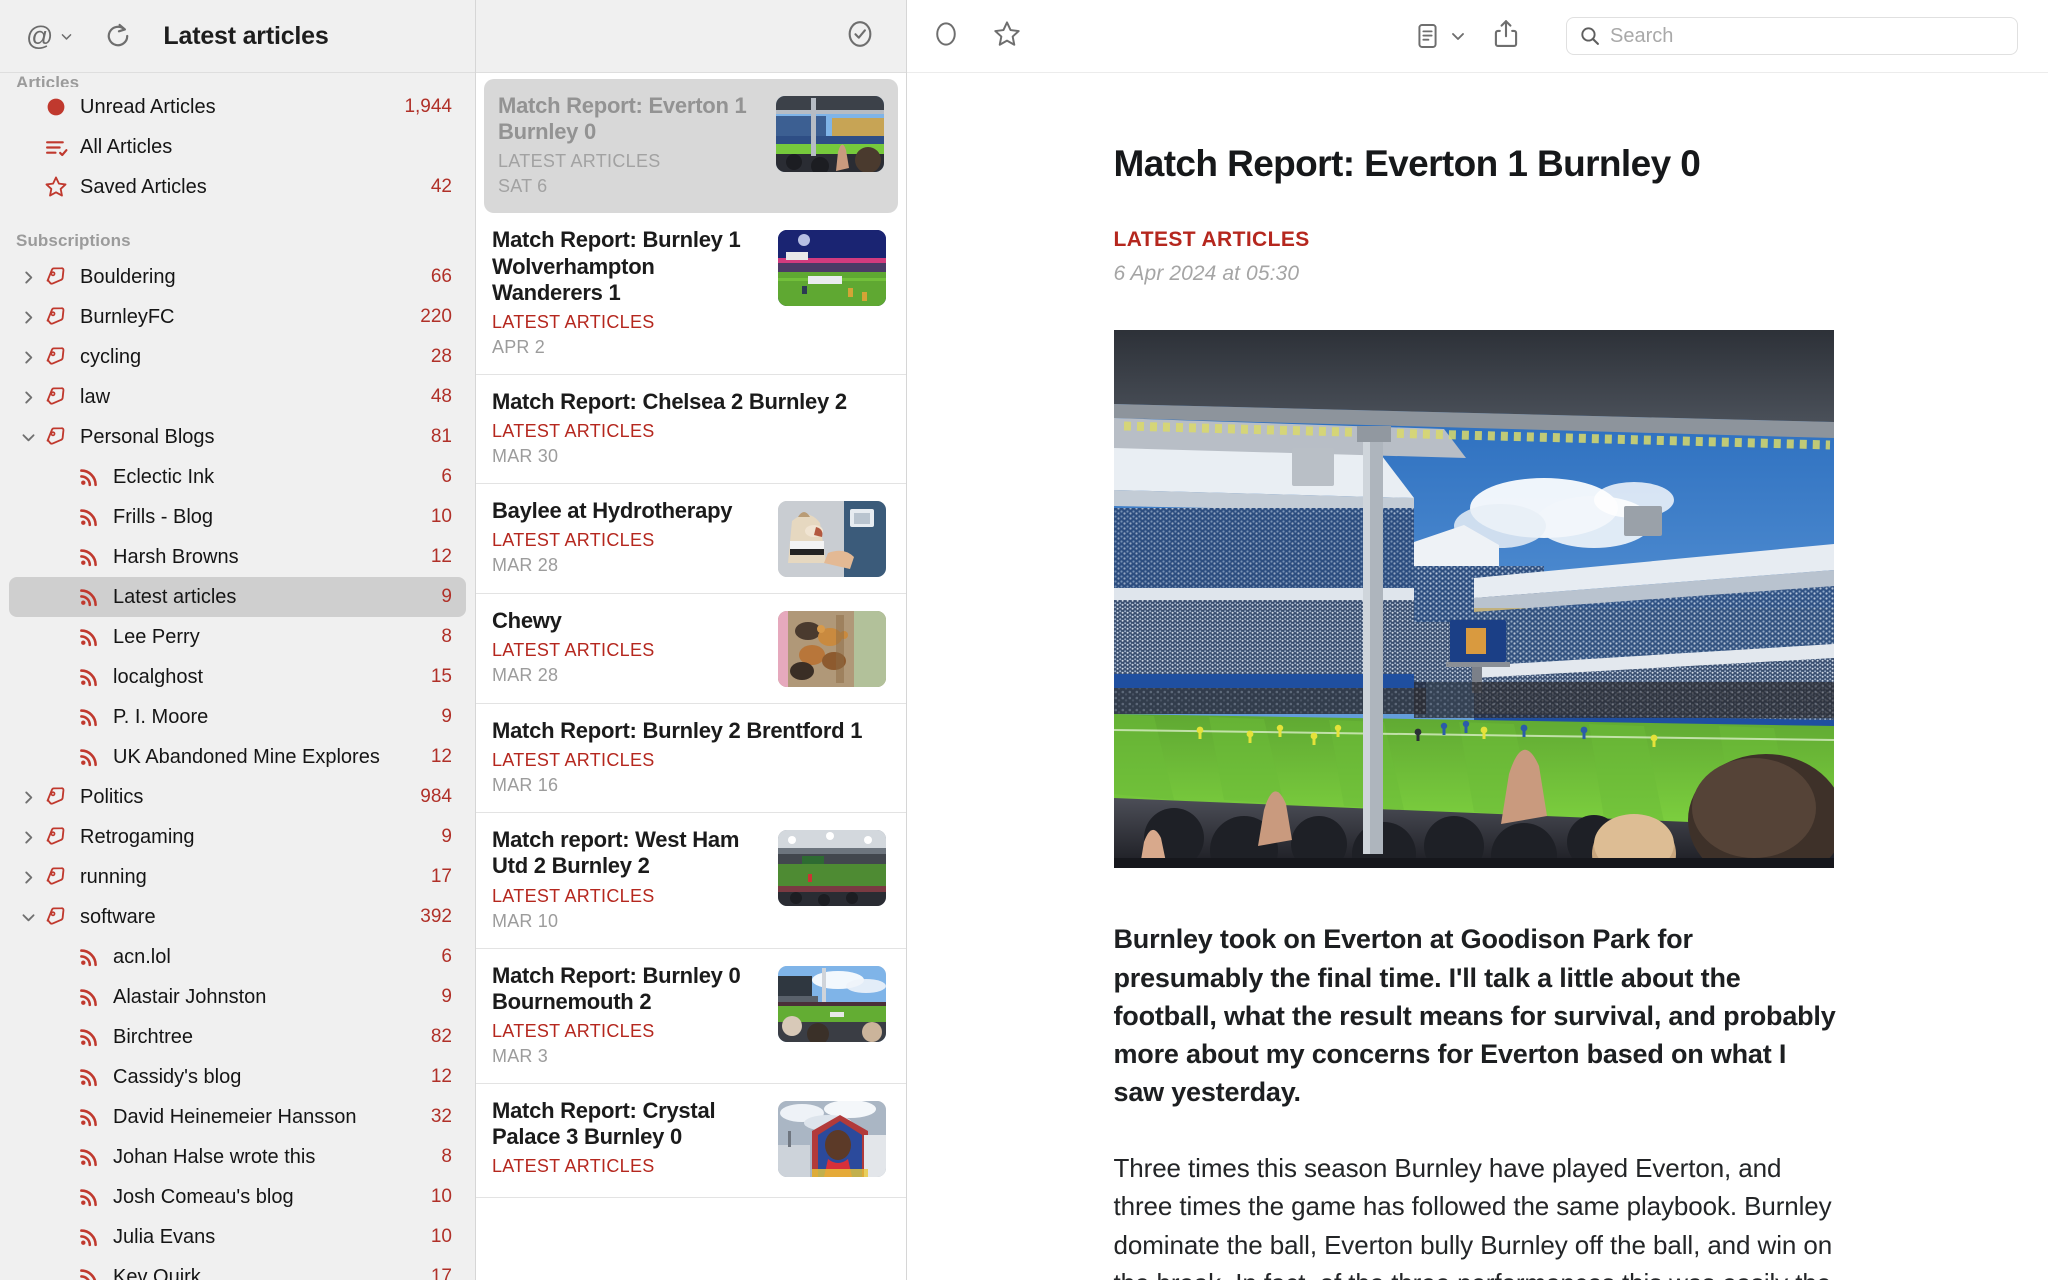 Image resolution: width=2048 pixels, height=1280 pixels. Describe the element at coordinates (1478, 240) in the screenshot. I see `article-feed-name: LATEST ARTICLES` at that location.